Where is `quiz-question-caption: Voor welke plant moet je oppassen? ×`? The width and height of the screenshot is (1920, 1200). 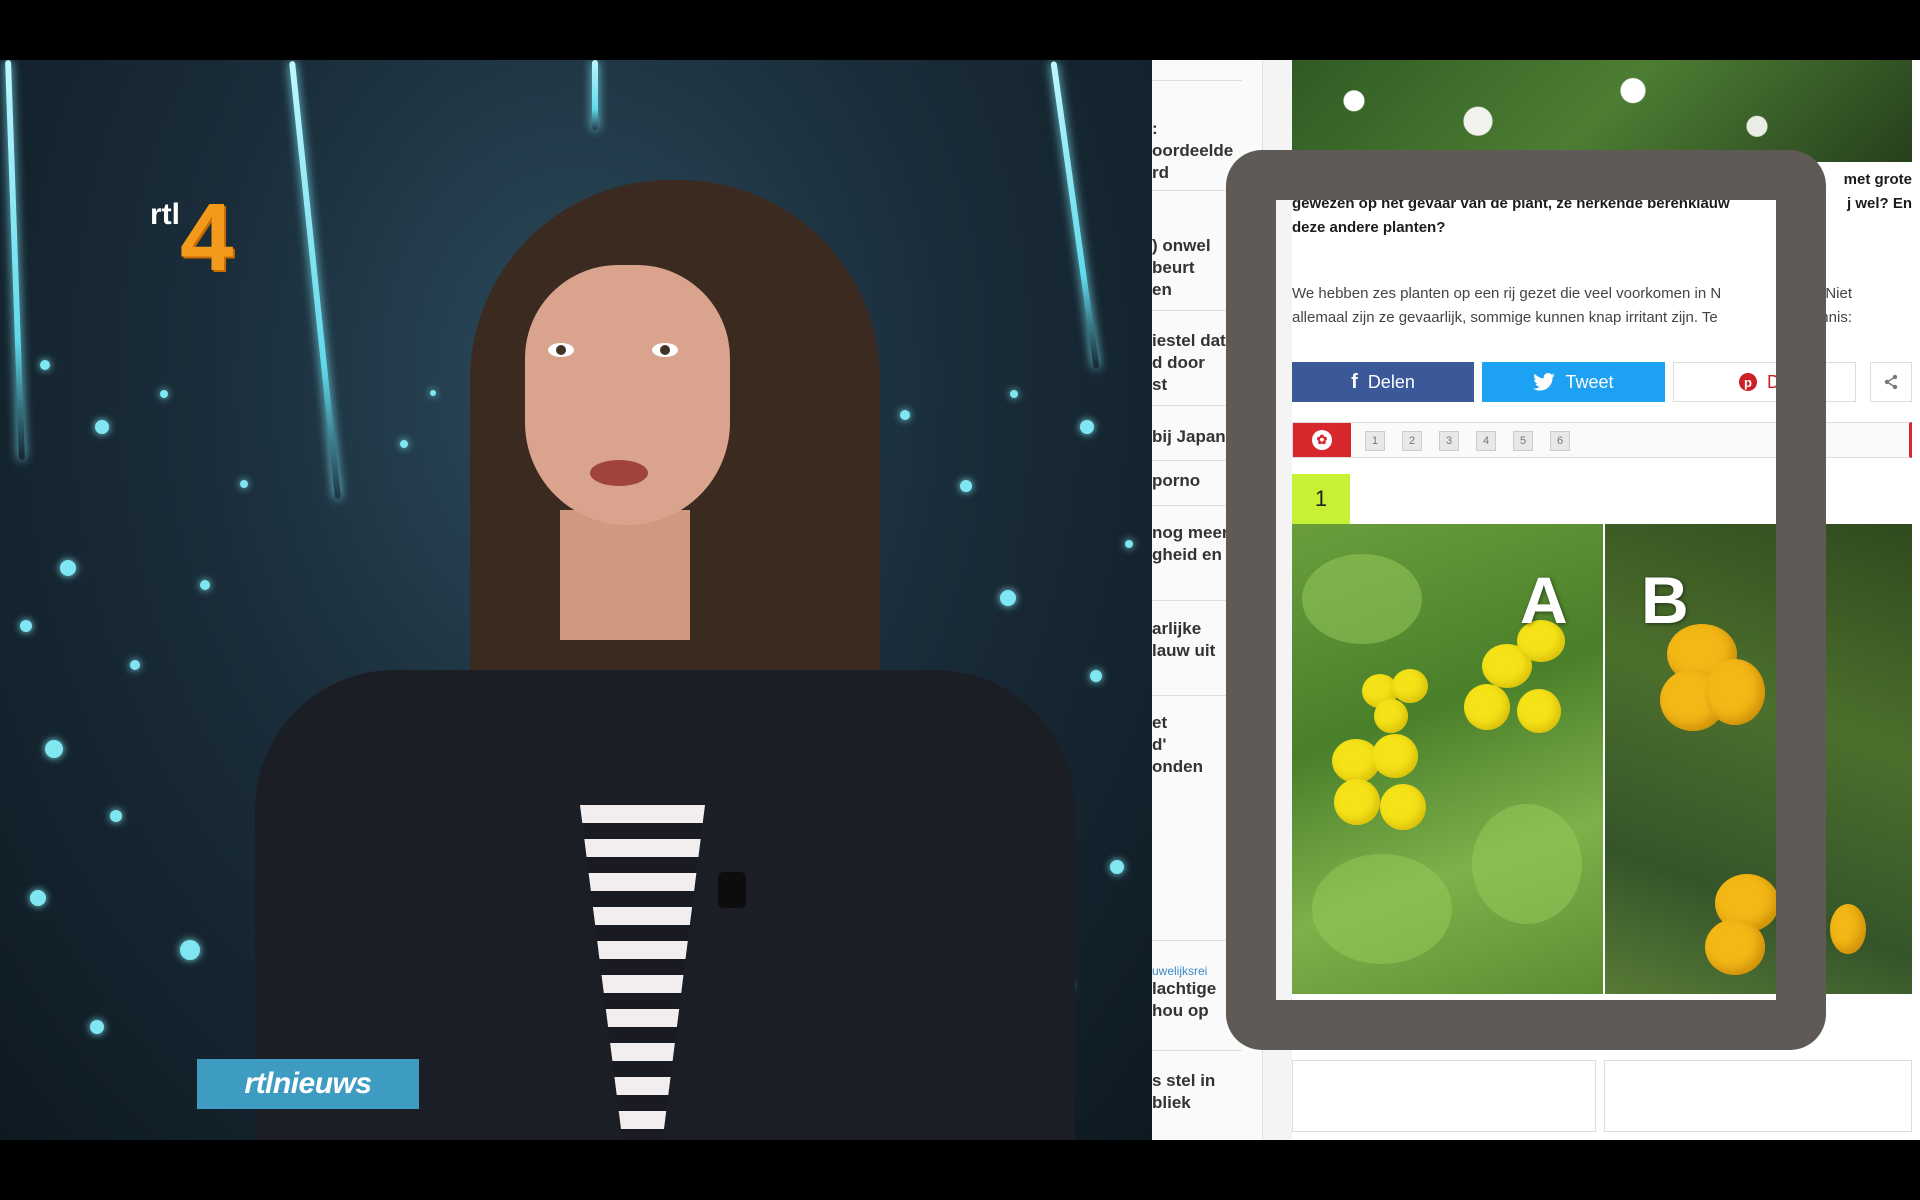 quiz-question-caption: Voor welke plant moet je oppassen? × is located at coordinates (1473, 1025).